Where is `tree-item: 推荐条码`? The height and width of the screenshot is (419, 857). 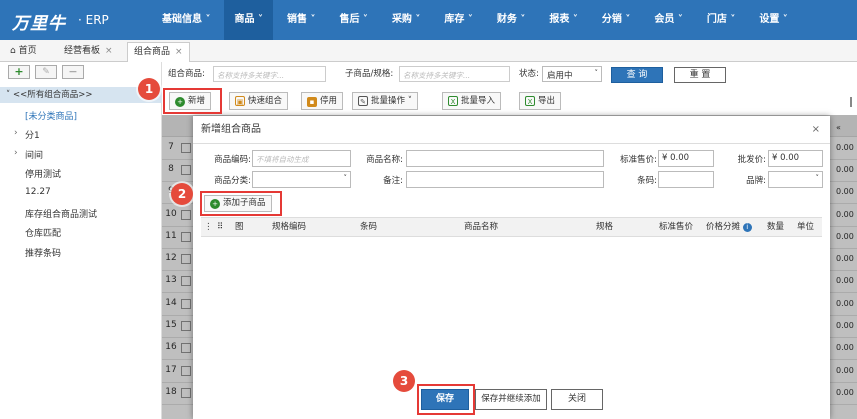 tree-item: 推荐条码 is located at coordinates (43, 252).